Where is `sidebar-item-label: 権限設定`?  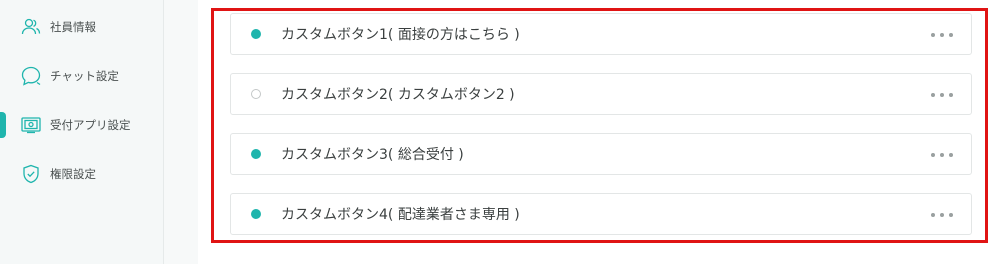
sidebar-item-label: 権限設定 is located at coordinates (73, 174).